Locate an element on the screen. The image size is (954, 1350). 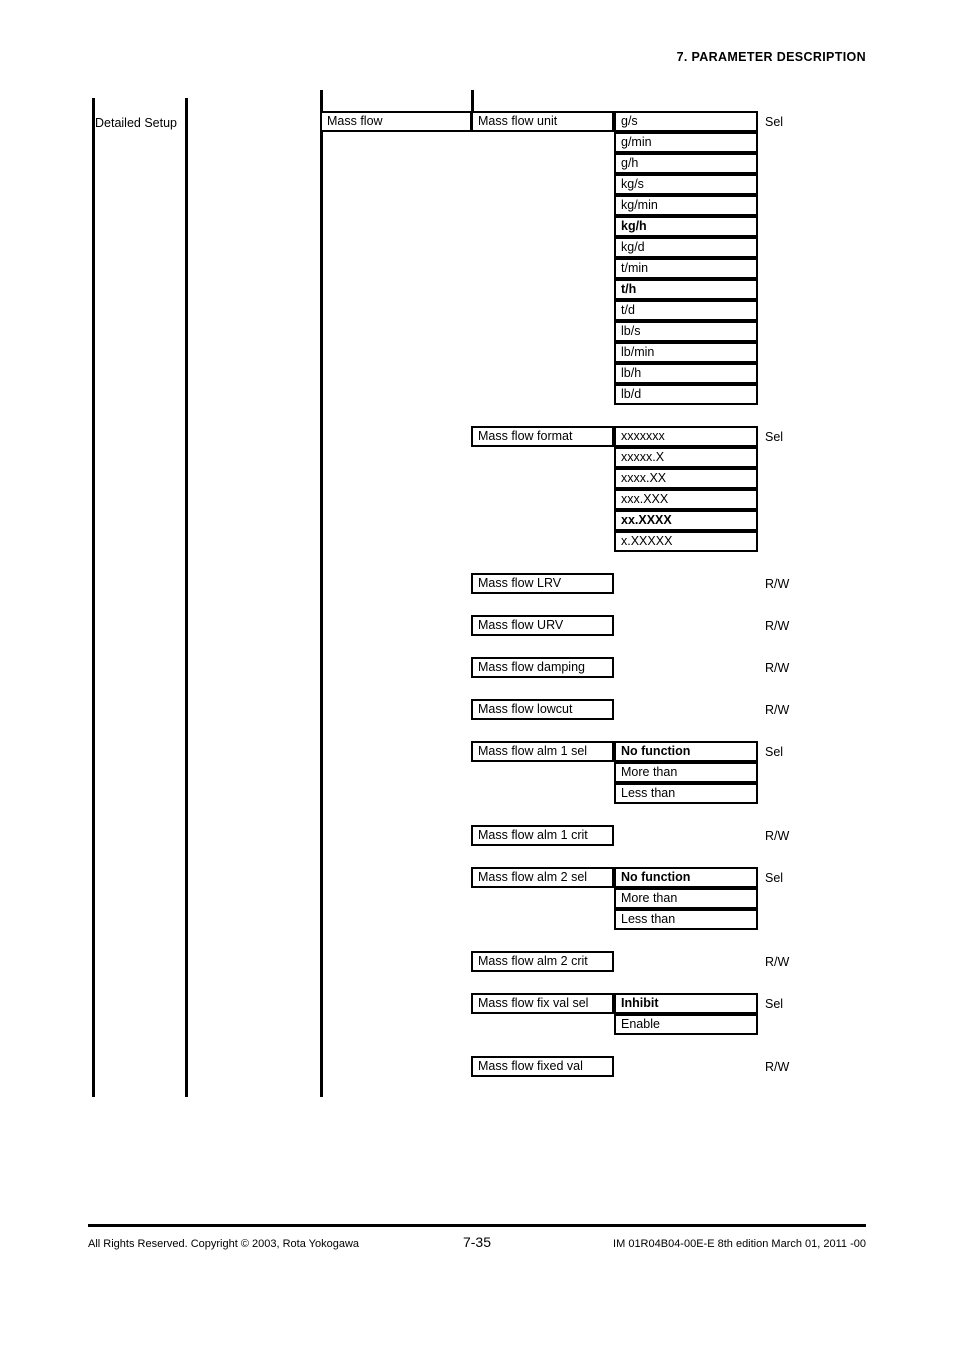
parameter-name-mass-flow-alm-1-crit: Mass flow alm 1 crit is located at coordinates (542, 835).